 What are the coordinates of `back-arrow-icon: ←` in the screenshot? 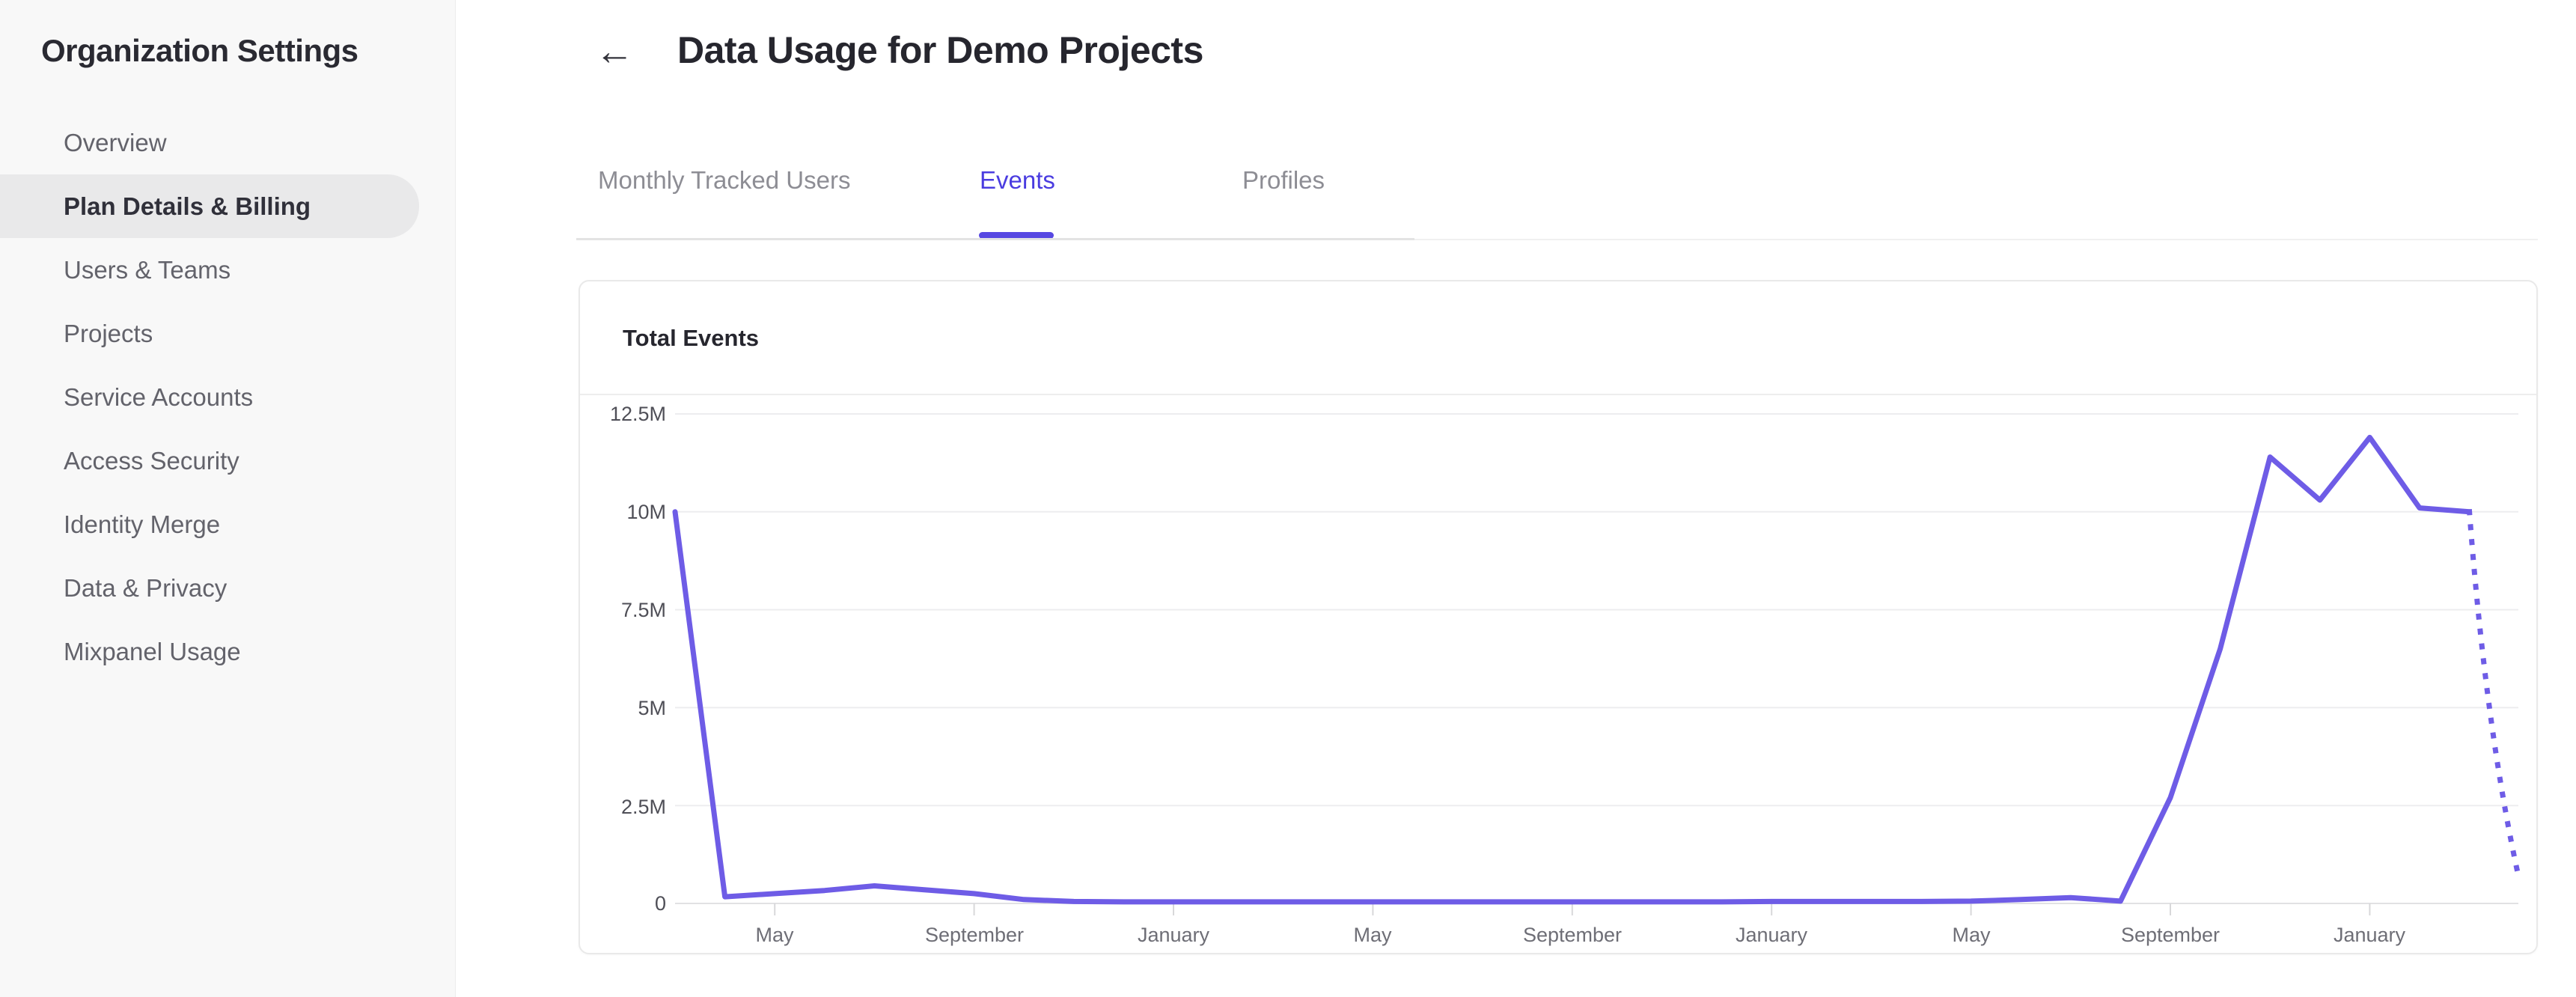 It's located at (614, 52).